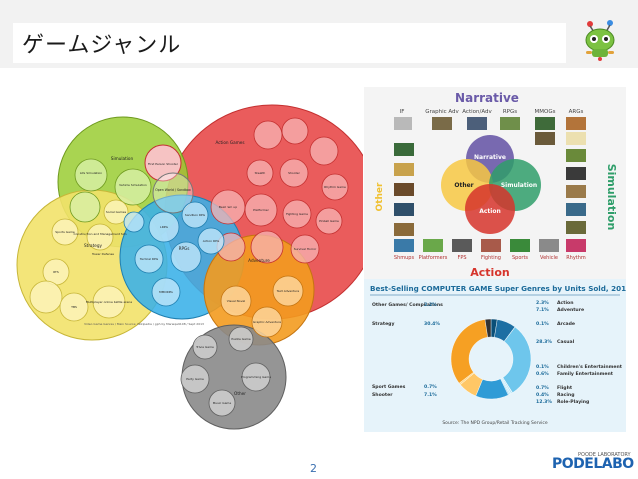 The width and height of the screenshot is (638, 479). What do you see at coordinates (305, 249) in the screenshot?
I see `label-survival: Survival Horror` at bounding box center [305, 249].